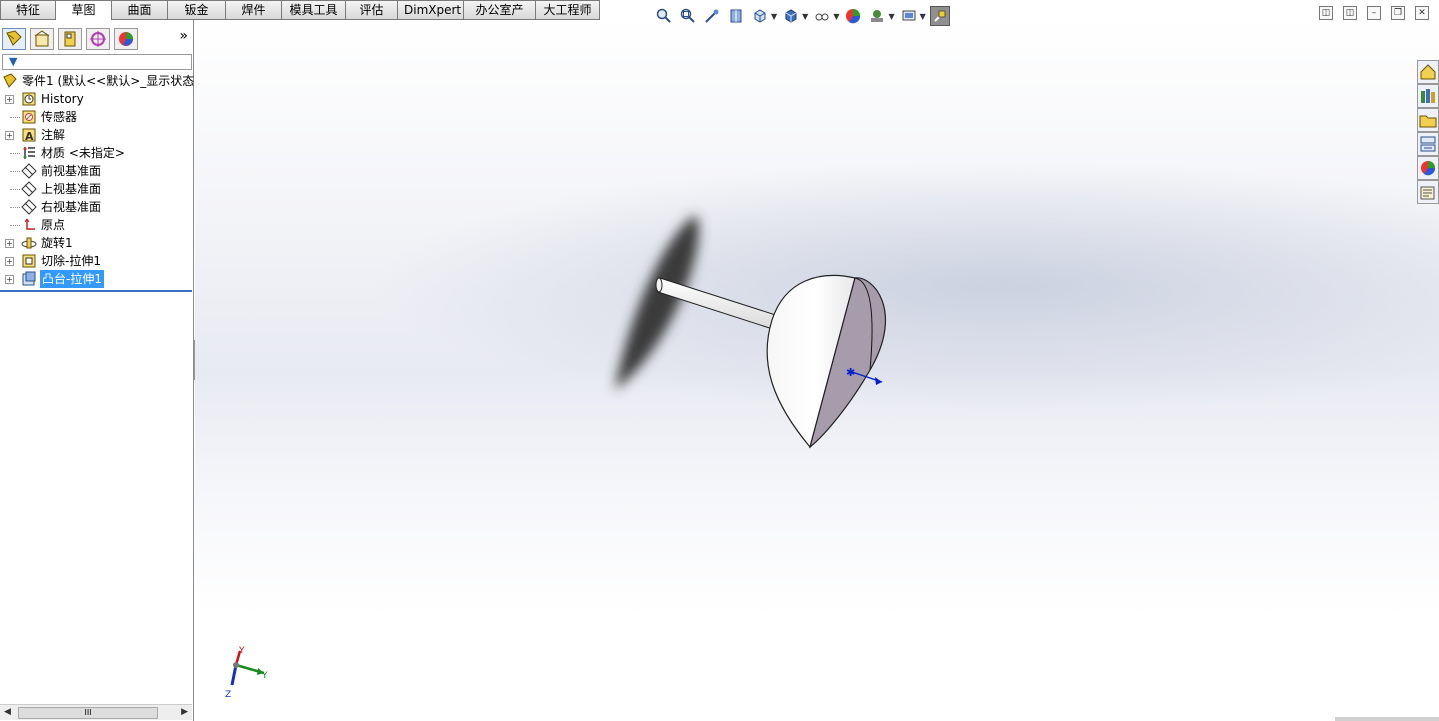 The width and height of the screenshot is (1439, 721). Describe the element at coordinates (500, 17) in the screenshot. I see `tab-8: 办公室产品` at that location.